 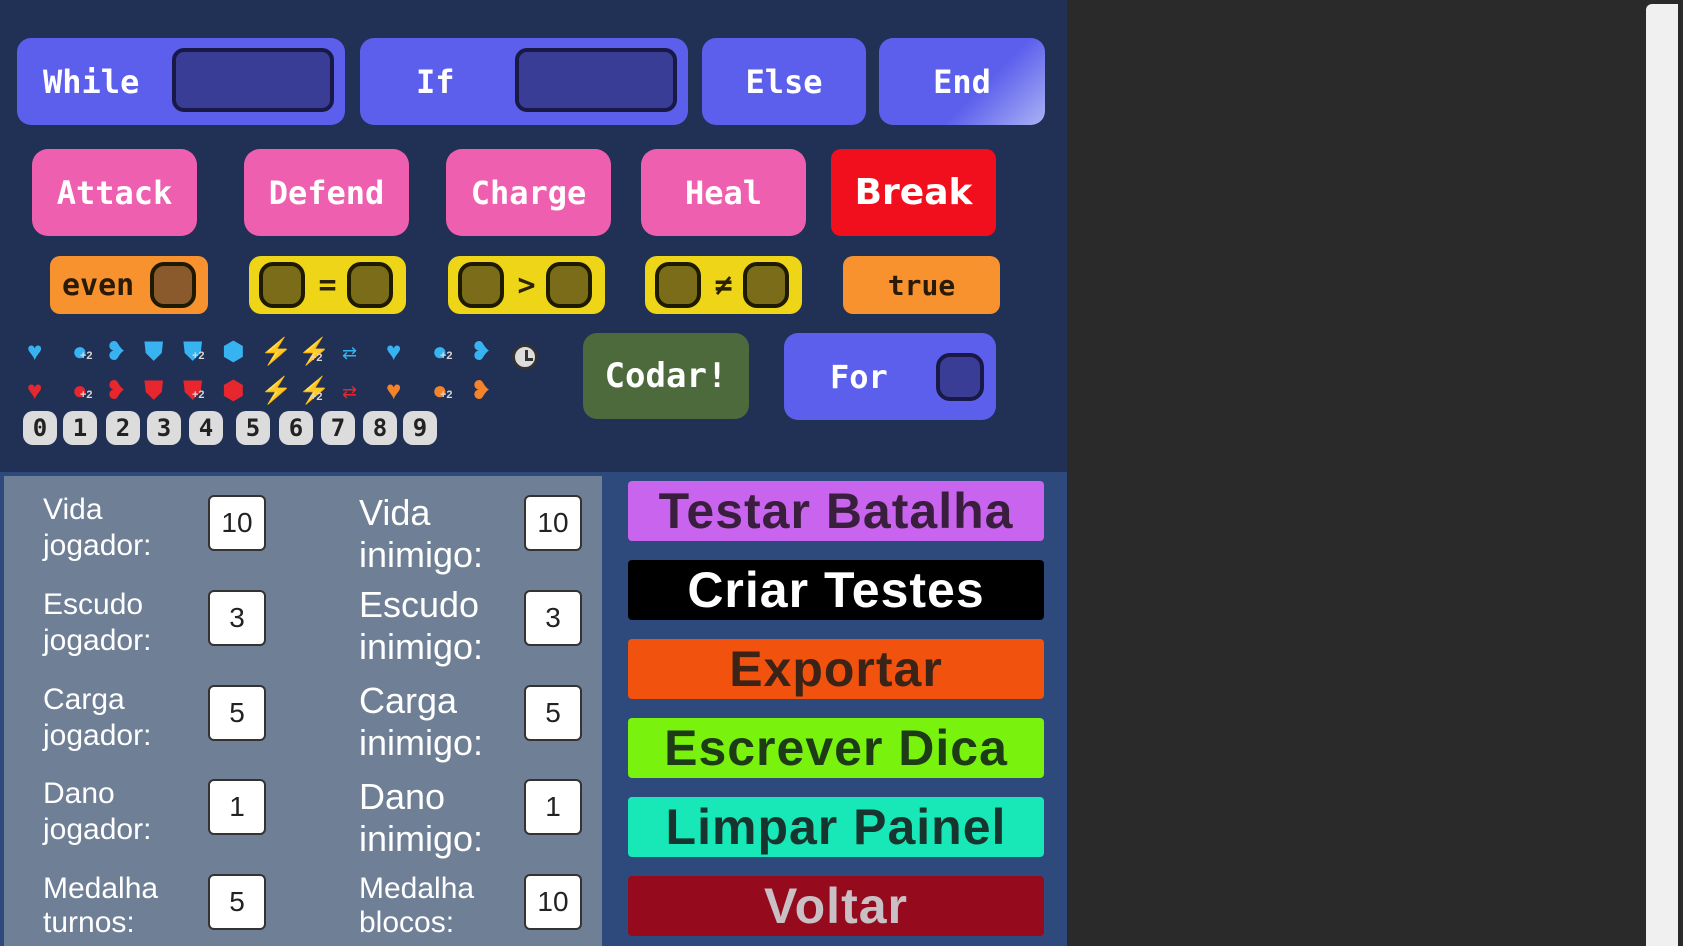 I want to click on not-equal-operator: ≠, so click(x=723, y=285).